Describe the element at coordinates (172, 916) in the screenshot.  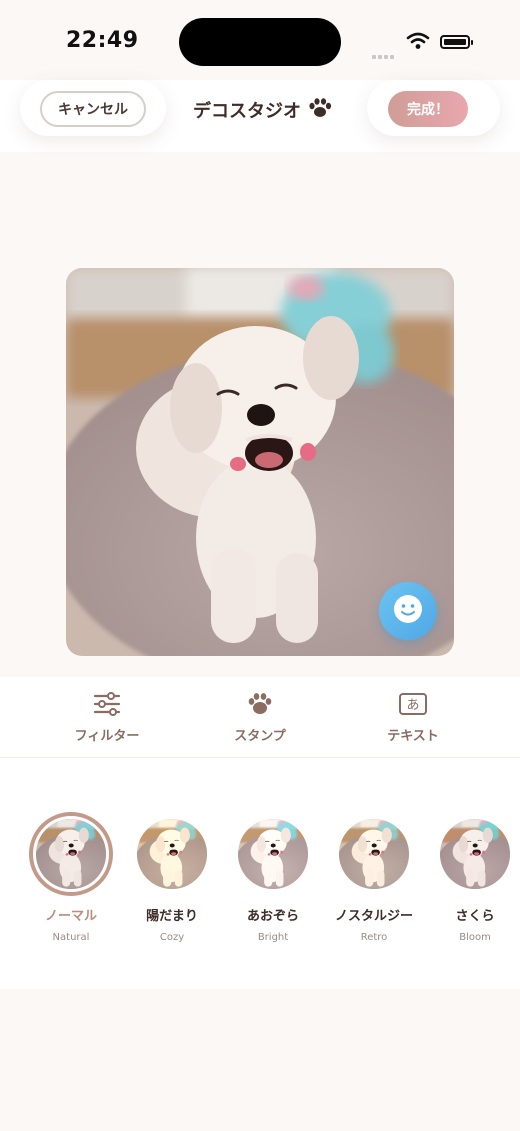
I see `filter-name: 陽だまり` at that location.